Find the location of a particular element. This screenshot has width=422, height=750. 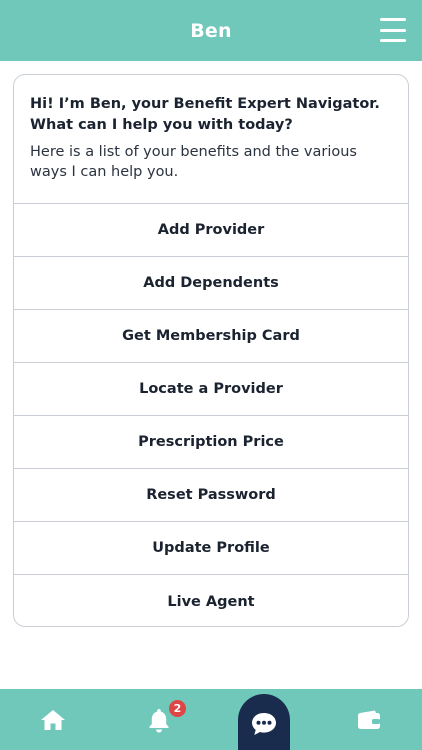

chat-bubble-icon is located at coordinates (264, 724).